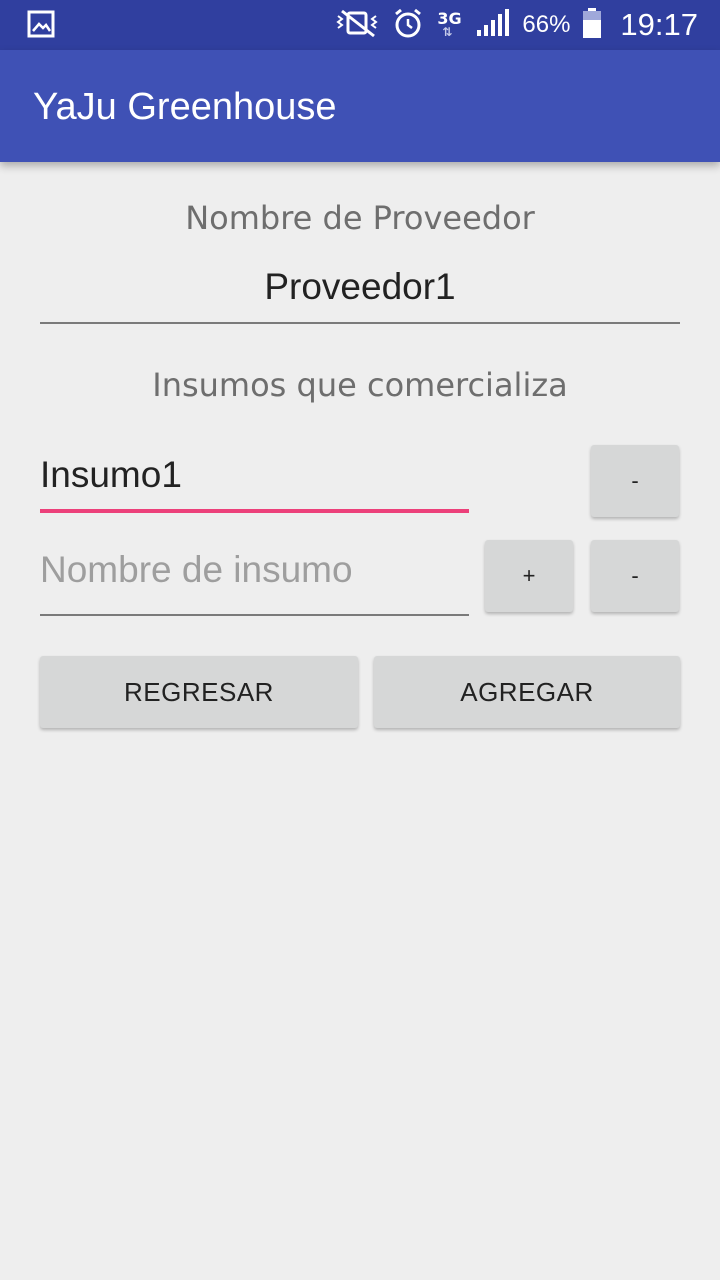 The height and width of the screenshot is (1280, 720). What do you see at coordinates (635, 481) in the screenshot?
I see `remove-supply-1-button: -` at bounding box center [635, 481].